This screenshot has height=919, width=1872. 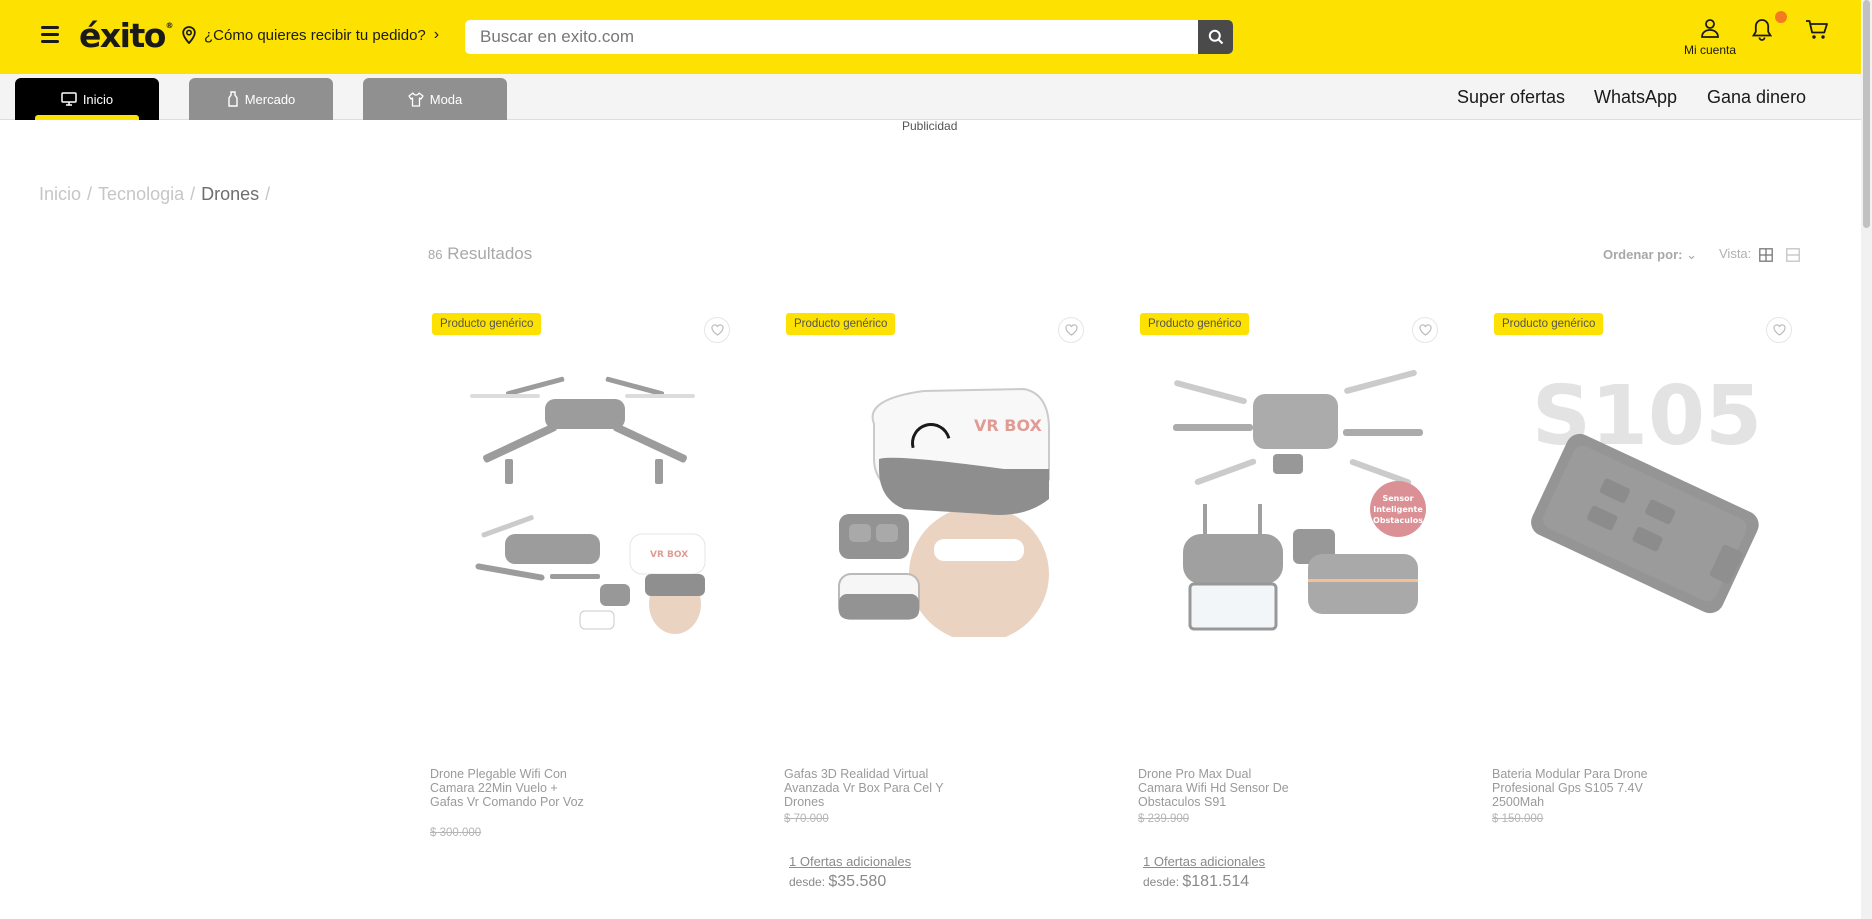 What do you see at coordinates (1735, 253) in the screenshot?
I see `view-label: Vista:` at bounding box center [1735, 253].